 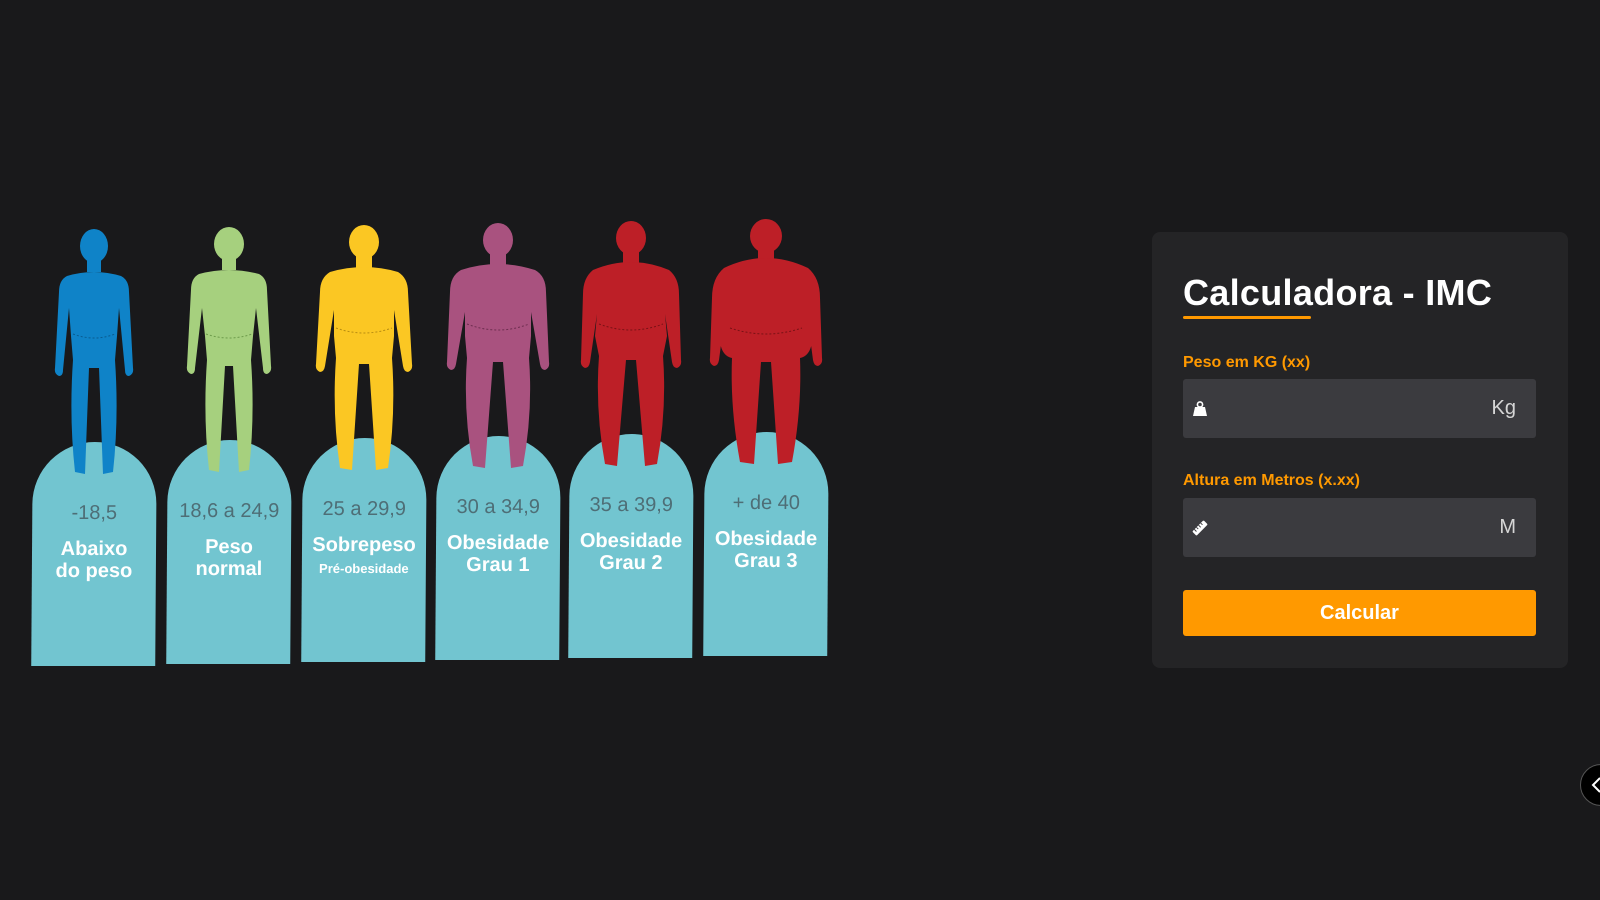 I want to click on category-label: Abaixo do peso, so click(x=94, y=560).